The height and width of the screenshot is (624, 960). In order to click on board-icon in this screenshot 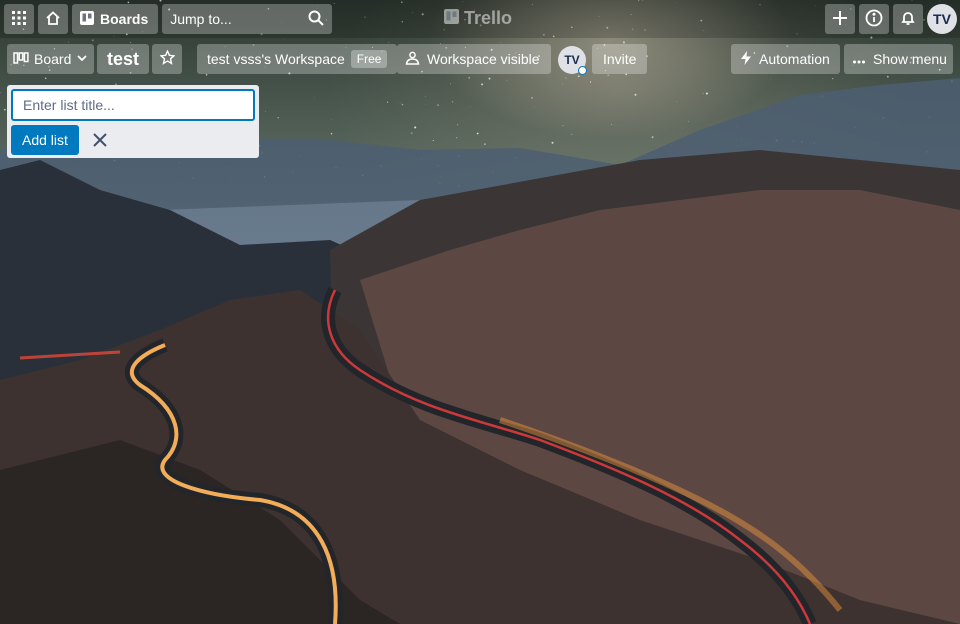, I will do `click(87, 19)`.